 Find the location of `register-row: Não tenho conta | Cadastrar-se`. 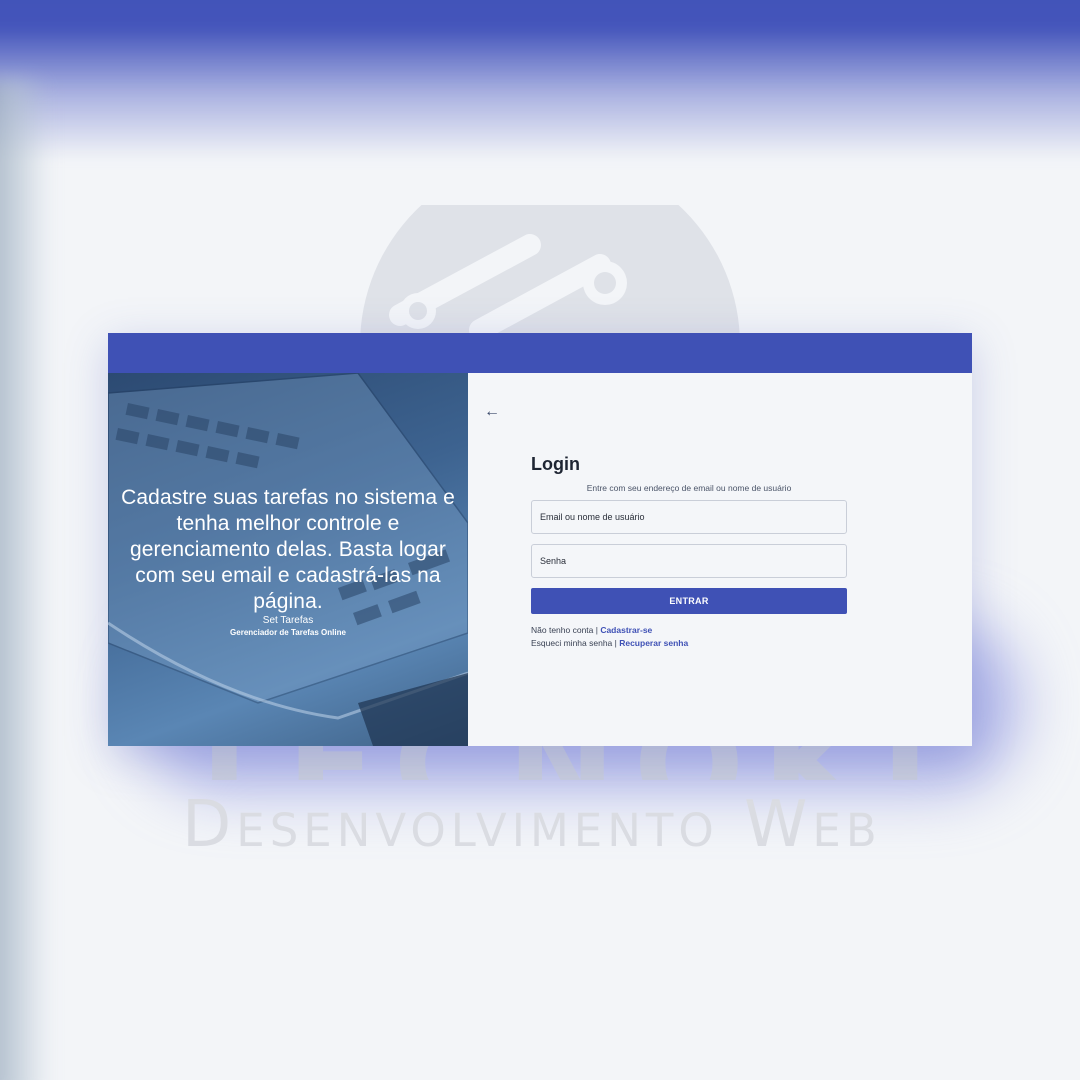

register-row: Não tenho conta | Cadastrar-se is located at coordinates (689, 630).